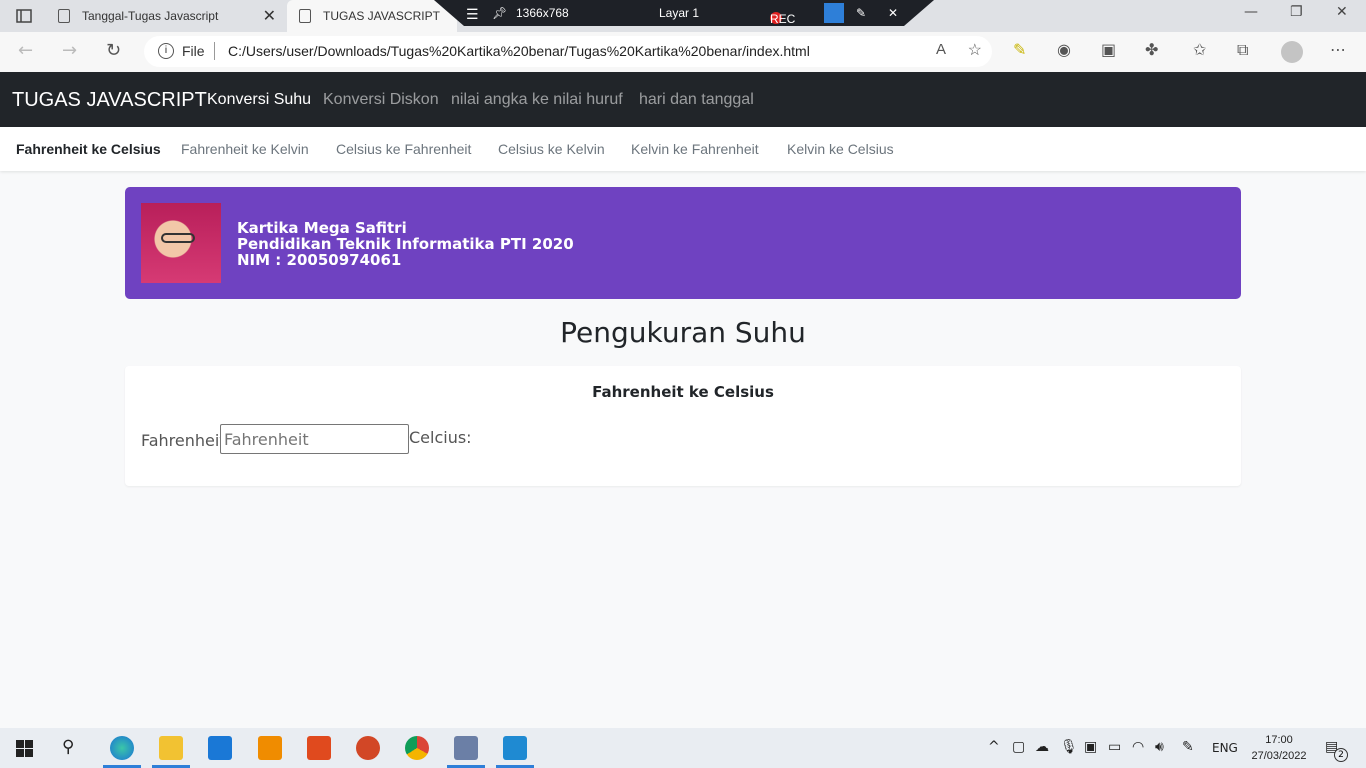  What do you see at coordinates (1138, 747) in the screenshot?
I see `wifi-icon: ◠` at bounding box center [1138, 747].